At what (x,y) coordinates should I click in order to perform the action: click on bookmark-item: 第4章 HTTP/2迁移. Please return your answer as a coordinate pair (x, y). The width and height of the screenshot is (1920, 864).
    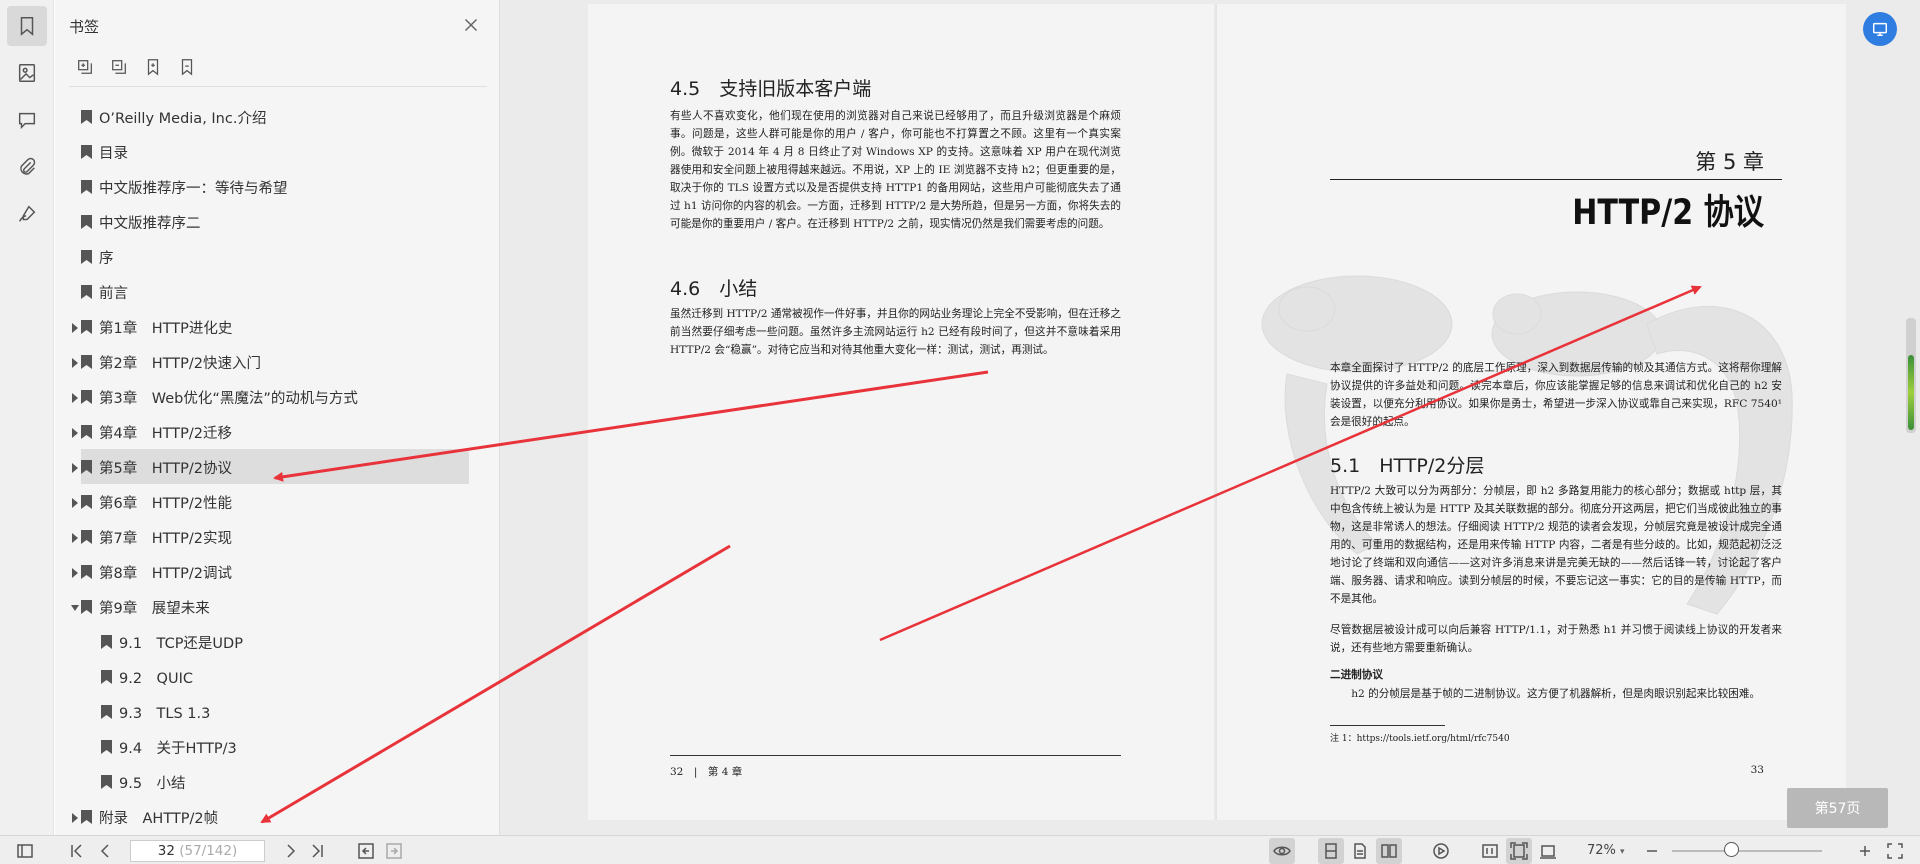
    Looking at the image, I should click on (269, 431).